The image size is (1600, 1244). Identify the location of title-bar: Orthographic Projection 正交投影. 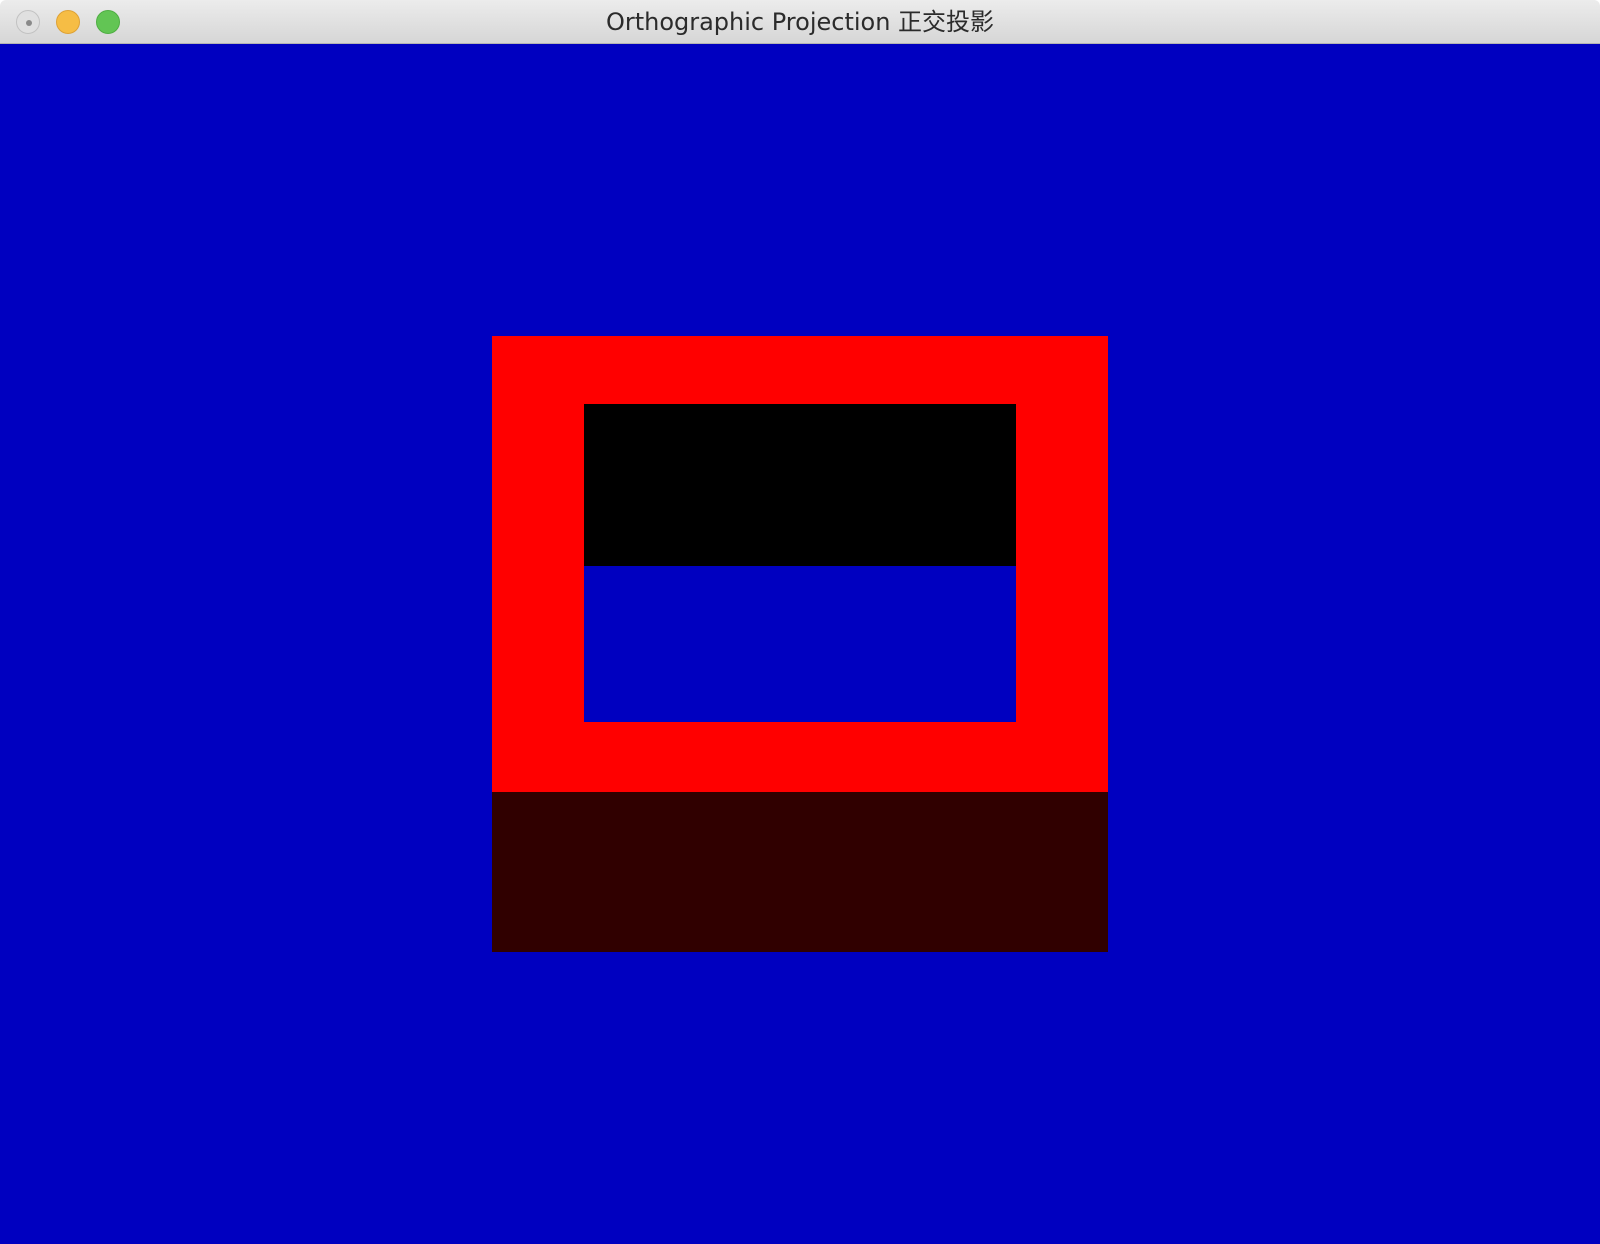
(800, 22).